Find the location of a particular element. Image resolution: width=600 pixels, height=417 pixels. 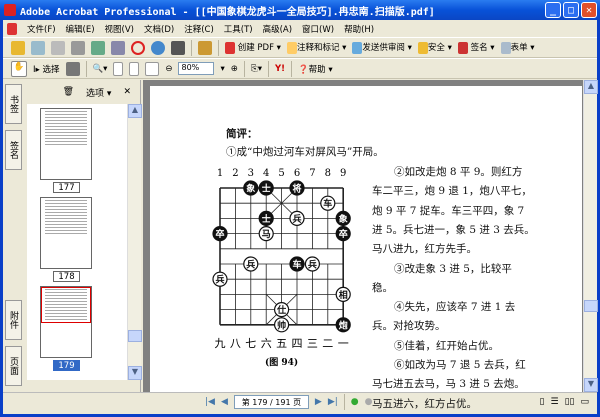

panel-close-icon: ✕ is located at coordinates (127, 92).